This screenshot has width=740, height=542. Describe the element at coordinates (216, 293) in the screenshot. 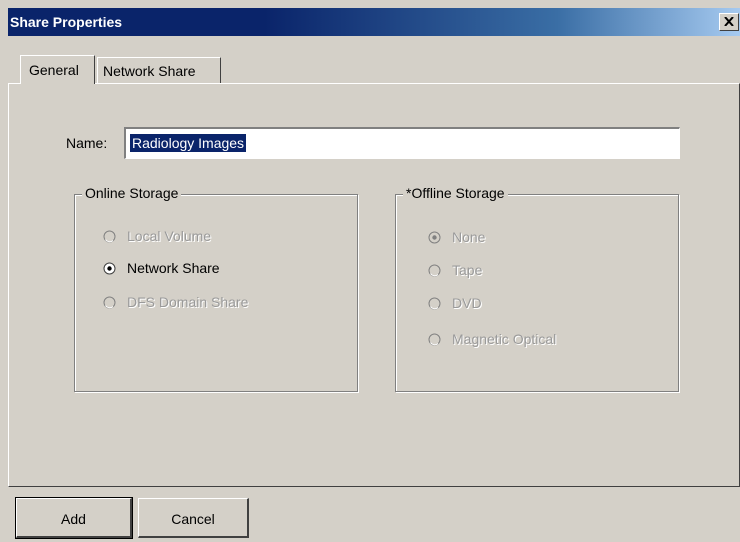

I see `online-storage-group` at that location.